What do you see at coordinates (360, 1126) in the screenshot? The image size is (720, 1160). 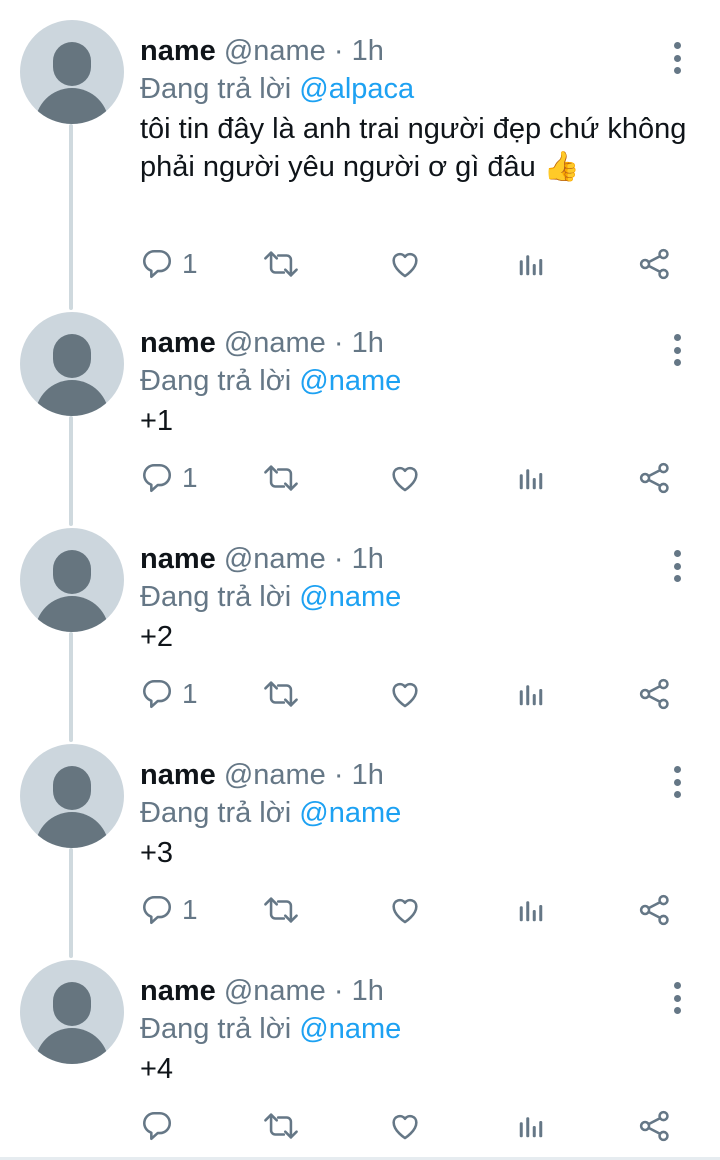 I see `tweet-actions` at bounding box center [360, 1126].